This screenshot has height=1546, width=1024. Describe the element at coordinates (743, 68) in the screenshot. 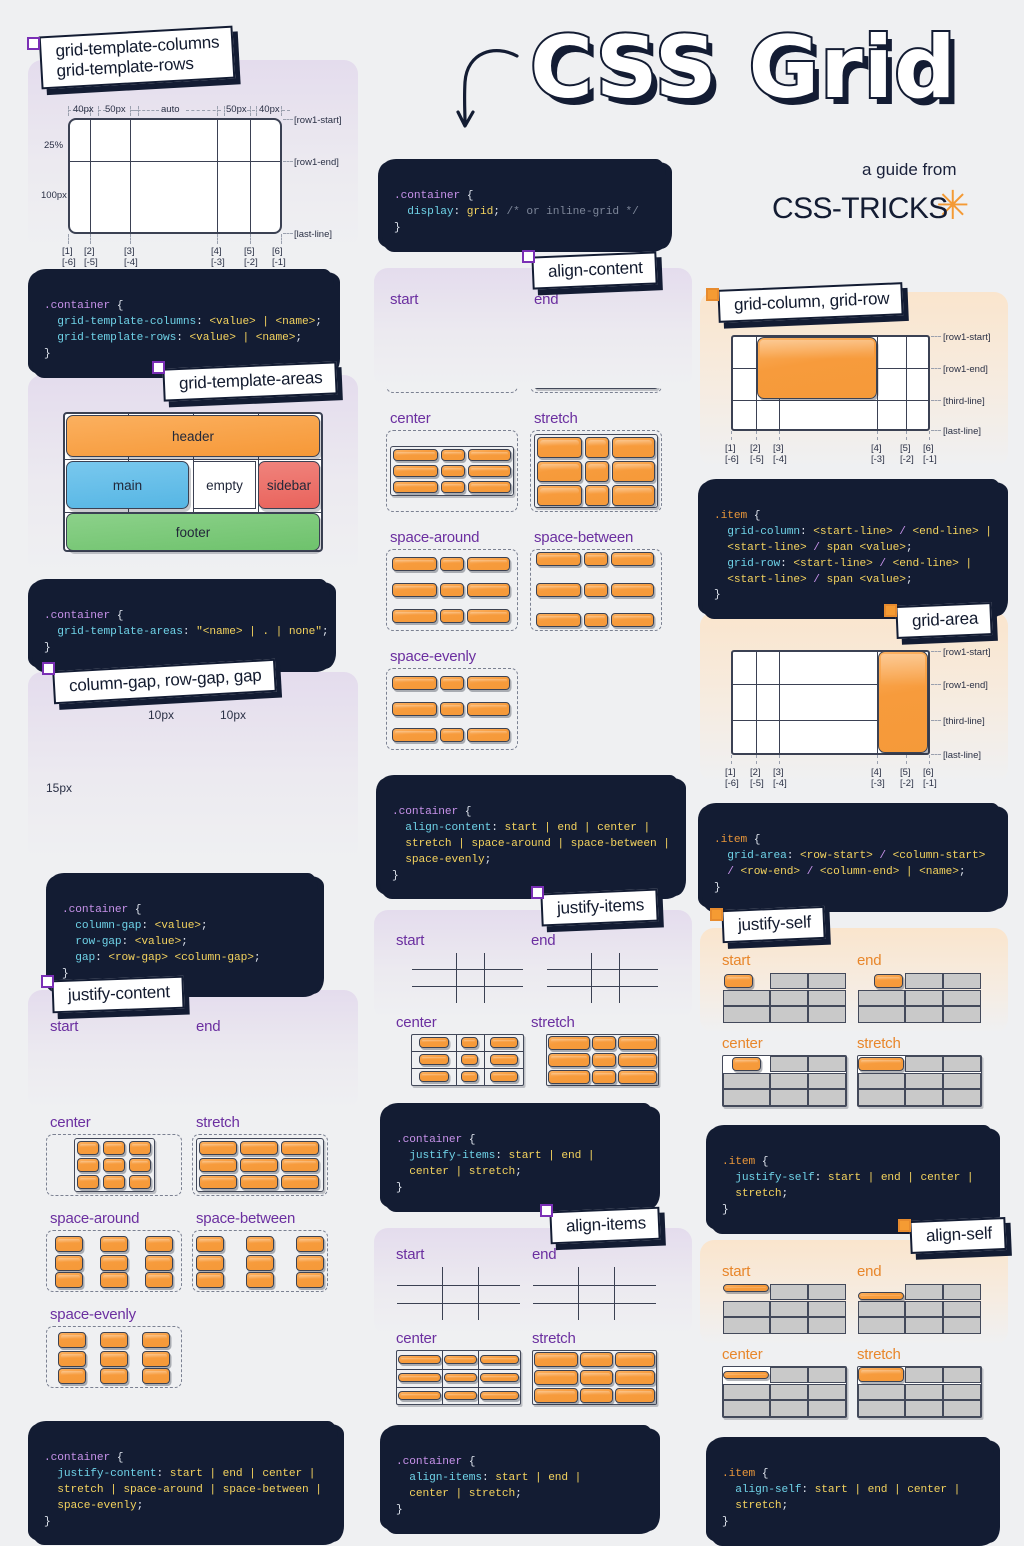

I see `page-title: CSS Grid` at that location.